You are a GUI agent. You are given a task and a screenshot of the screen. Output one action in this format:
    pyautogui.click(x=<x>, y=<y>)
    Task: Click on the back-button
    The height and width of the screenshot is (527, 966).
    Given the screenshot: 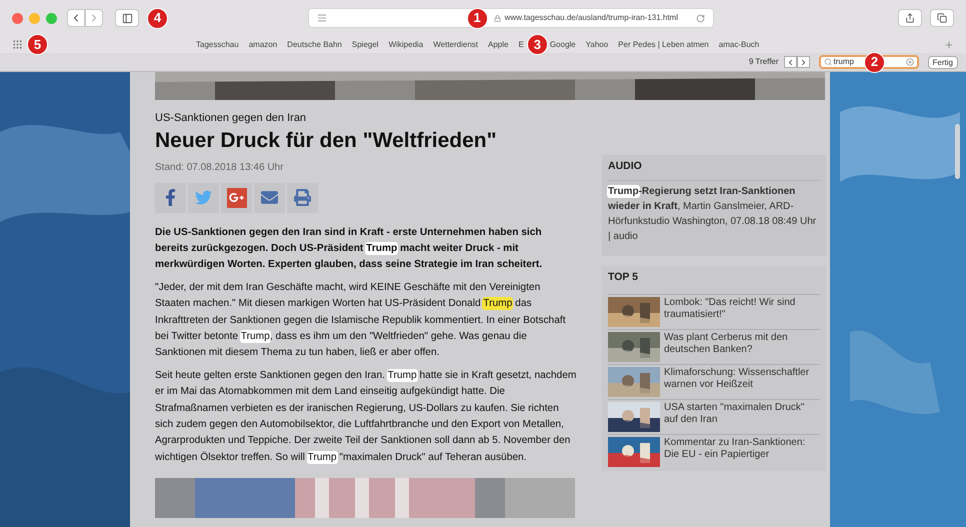 What is the action you would take?
    pyautogui.click(x=76, y=18)
    